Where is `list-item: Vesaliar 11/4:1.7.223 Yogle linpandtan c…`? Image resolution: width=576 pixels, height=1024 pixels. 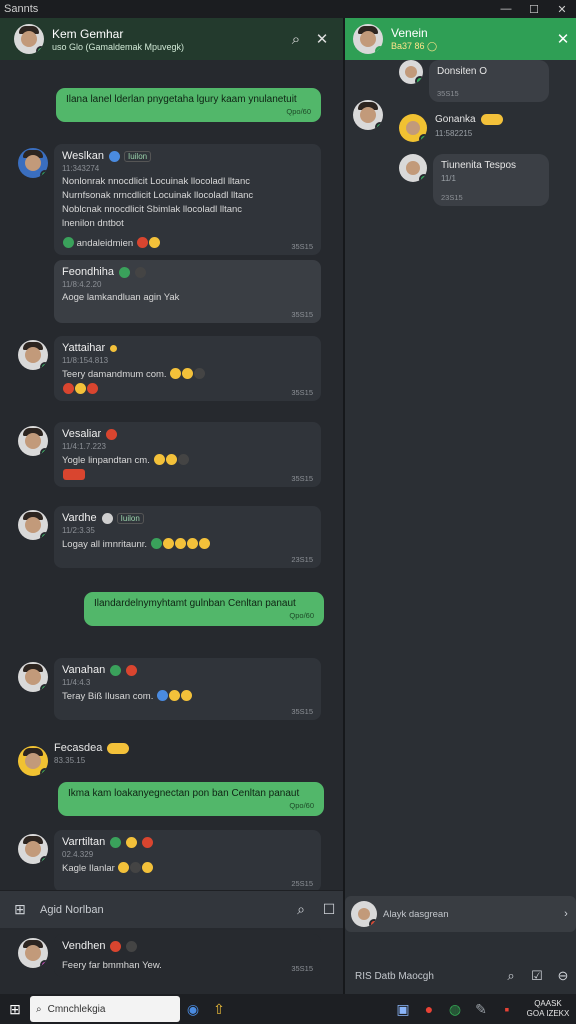 list-item: Vesaliar 11/4:1.7.223 Yogle linpandtan c… is located at coordinates (169, 454).